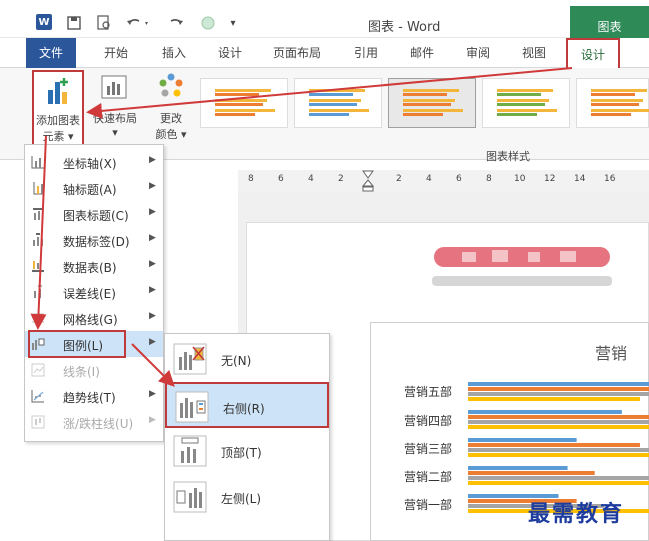 The image size is (649, 541). Describe the element at coordinates (576, 514) in the screenshot. I see `watermark: 最需教育` at that location.